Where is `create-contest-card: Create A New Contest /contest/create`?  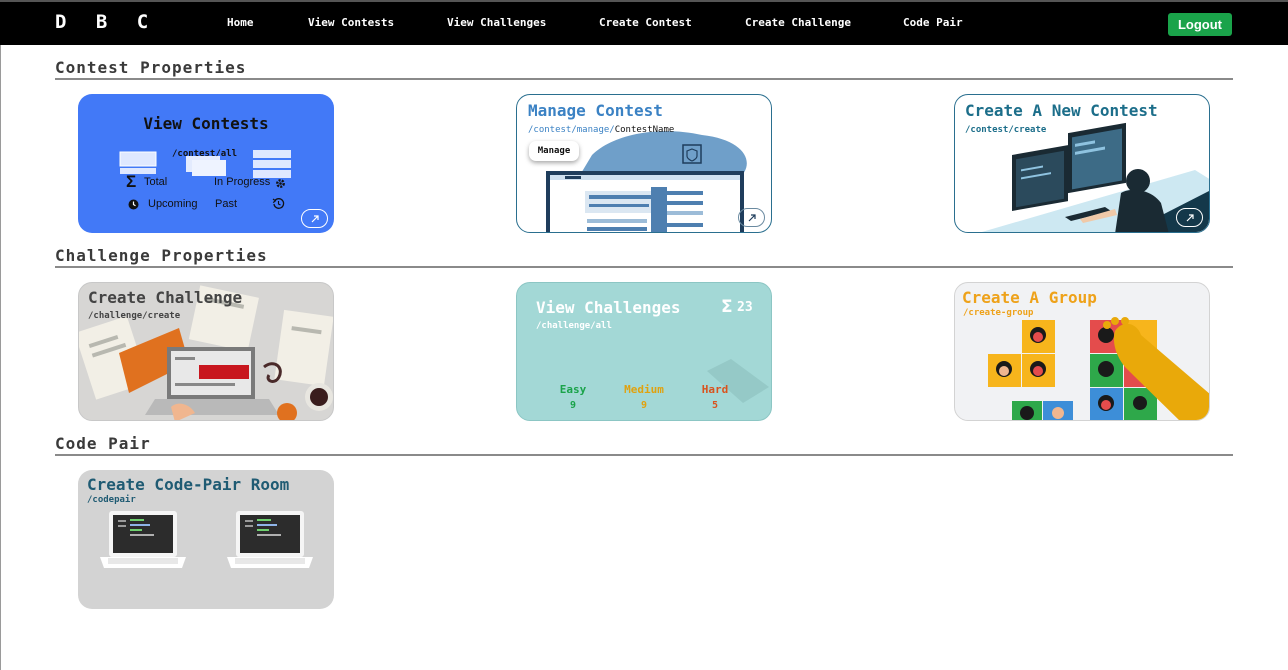
create-contest-card: Create A New Contest /contest/create is located at coordinates (1082, 163).